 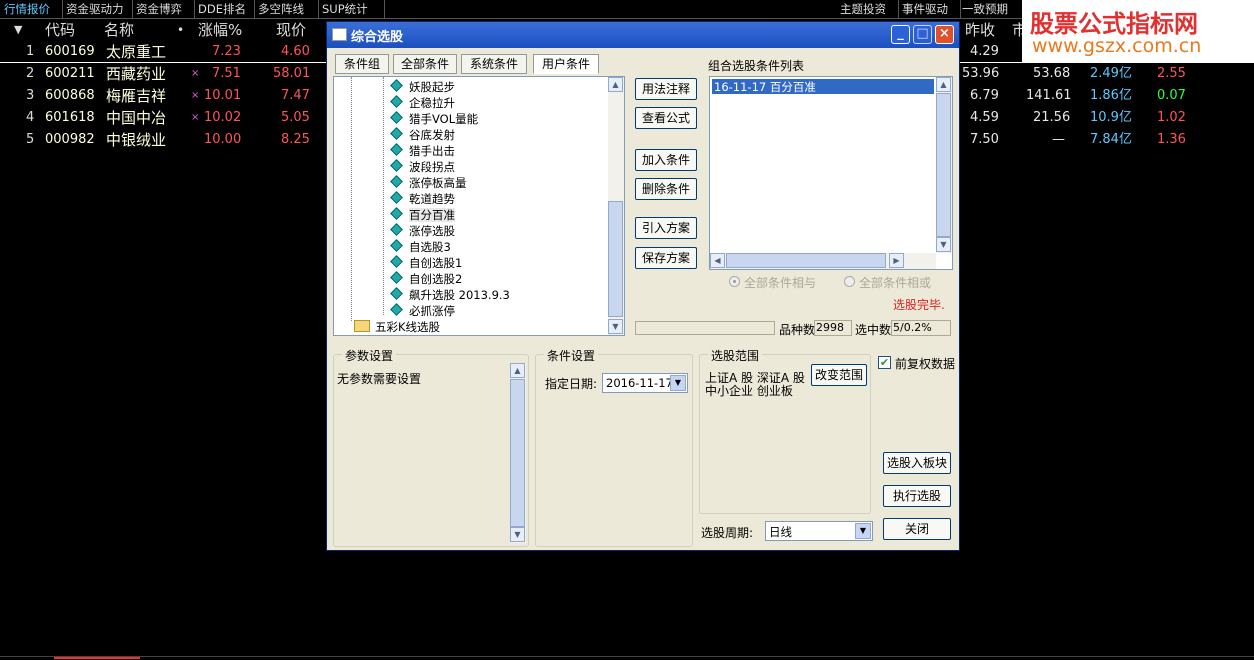 I want to click on tree-item: 猎手VOL量能, so click(x=434, y=119).